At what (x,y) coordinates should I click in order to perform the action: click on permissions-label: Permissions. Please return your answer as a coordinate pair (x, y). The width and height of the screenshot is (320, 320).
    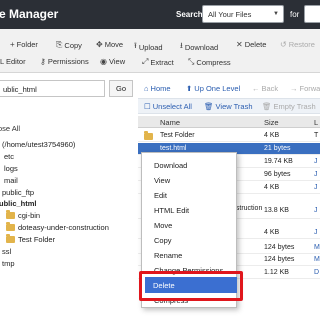
    Looking at the image, I should click on (68, 61).